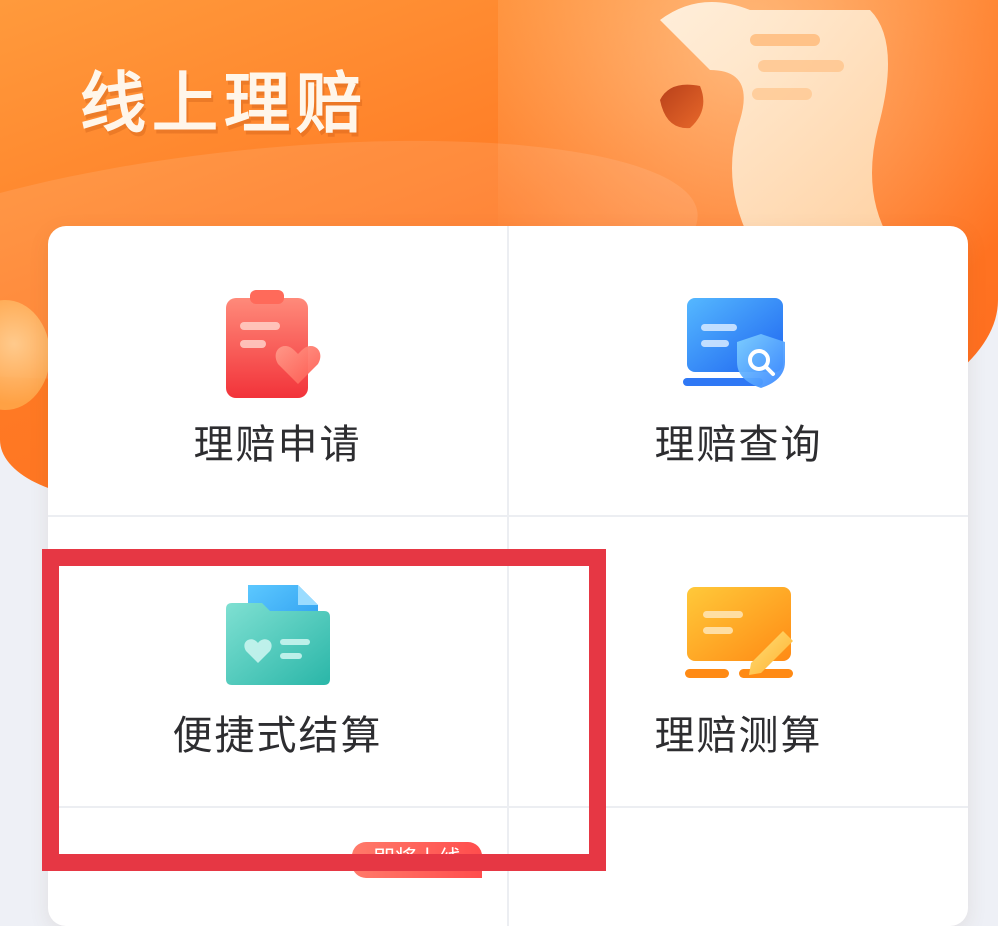 This screenshot has width=998, height=926. I want to click on menu-item-claim-apply: 理赔申请, so click(277, 370).